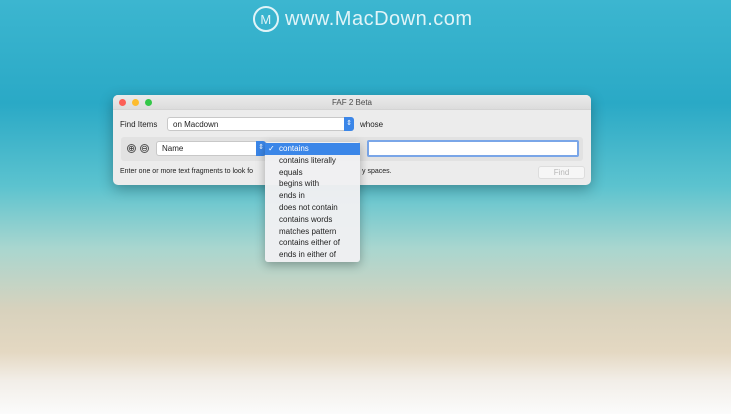  Describe the element at coordinates (379, 18) in the screenshot. I see `watermark-text: www.MacDown.com` at that location.